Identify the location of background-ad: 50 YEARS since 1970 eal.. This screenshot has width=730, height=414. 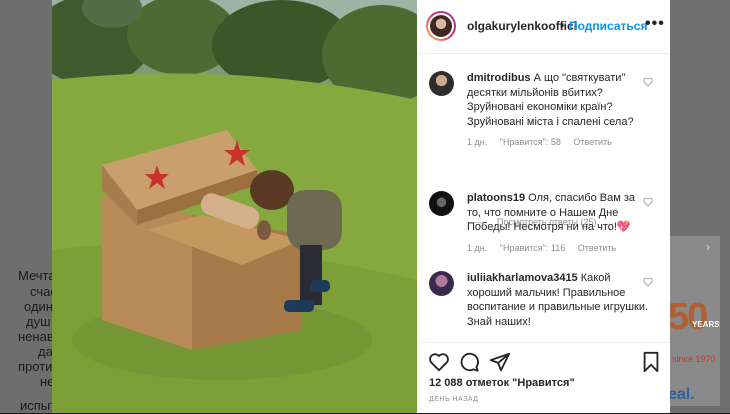
(694, 321).